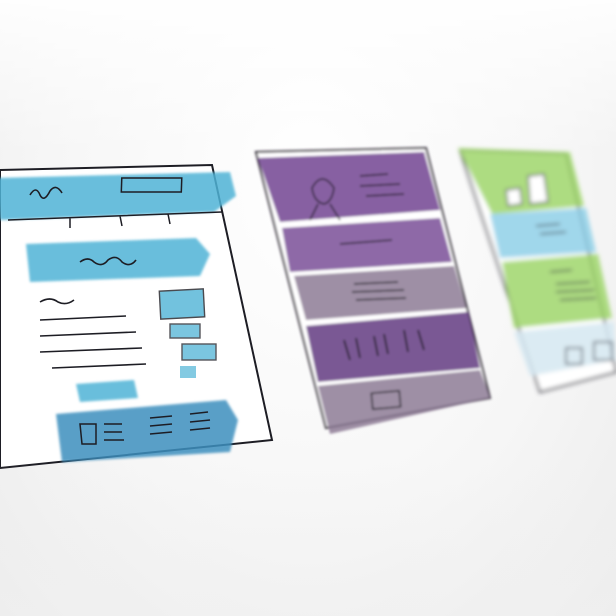 The width and height of the screenshot is (616, 616). I want to click on mobile-wireframe-sketch, so click(537, 271).